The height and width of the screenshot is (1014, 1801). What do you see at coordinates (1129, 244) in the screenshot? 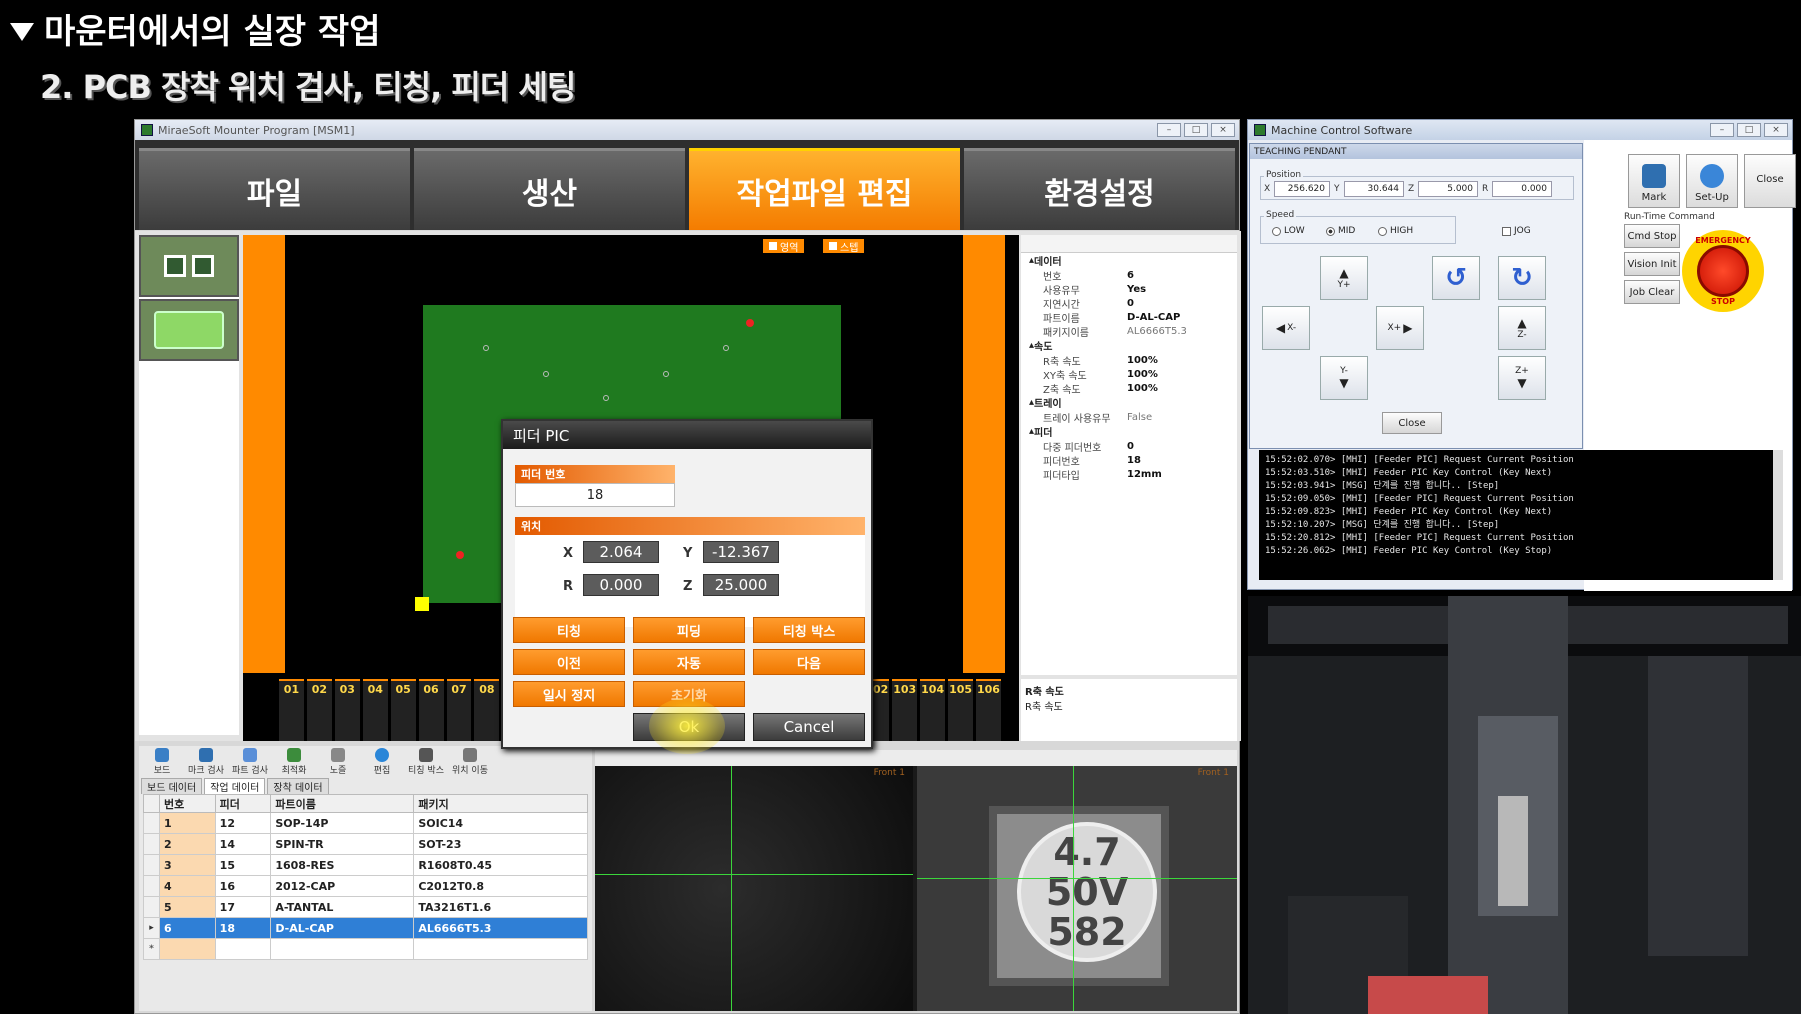
I see `property-toolbar` at bounding box center [1129, 244].